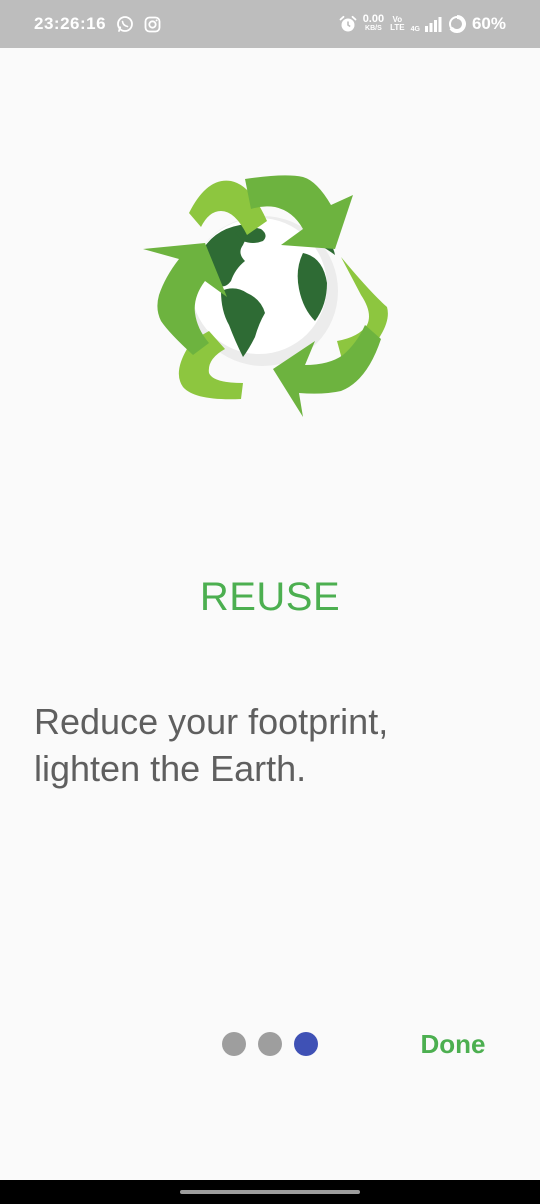 The image size is (540, 1204). What do you see at coordinates (348, 24) in the screenshot?
I see `alarm-icon` at bounding box center [348, 24].